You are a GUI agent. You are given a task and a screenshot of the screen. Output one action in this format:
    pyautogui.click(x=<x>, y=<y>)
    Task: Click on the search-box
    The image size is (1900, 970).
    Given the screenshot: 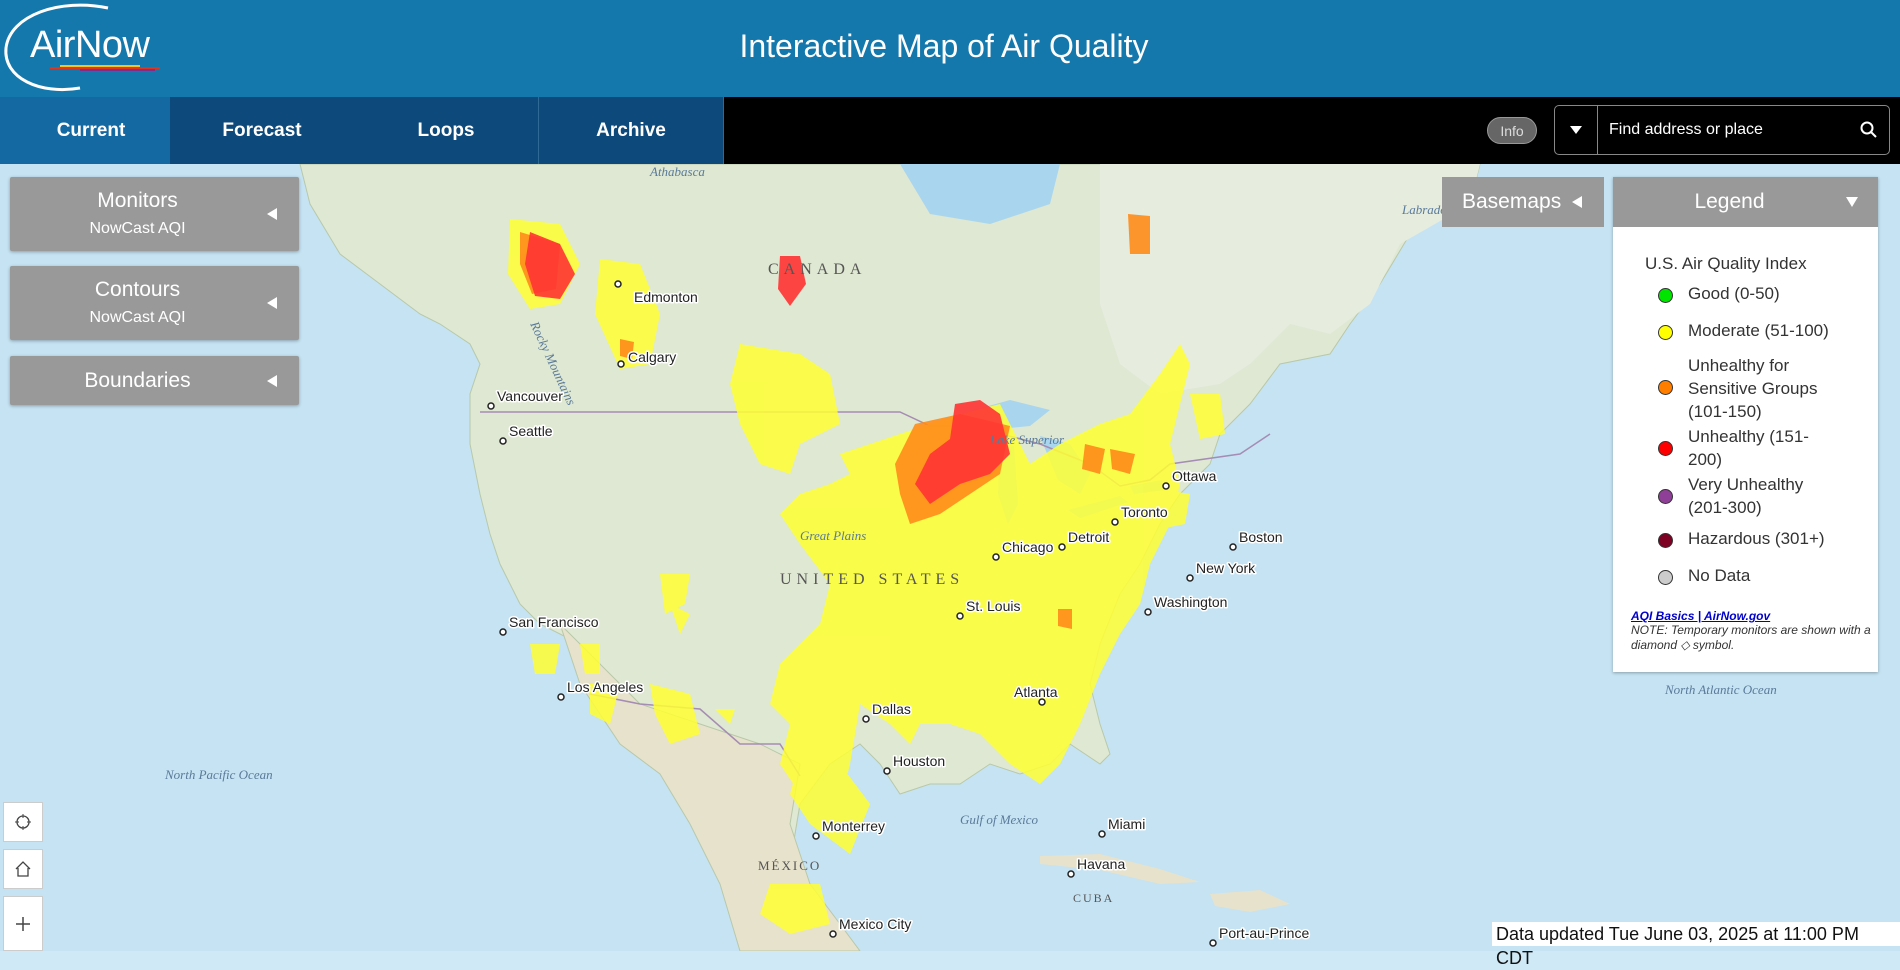 What is the action you would take?
    pyautogui.click(x=1722, y=130)
    